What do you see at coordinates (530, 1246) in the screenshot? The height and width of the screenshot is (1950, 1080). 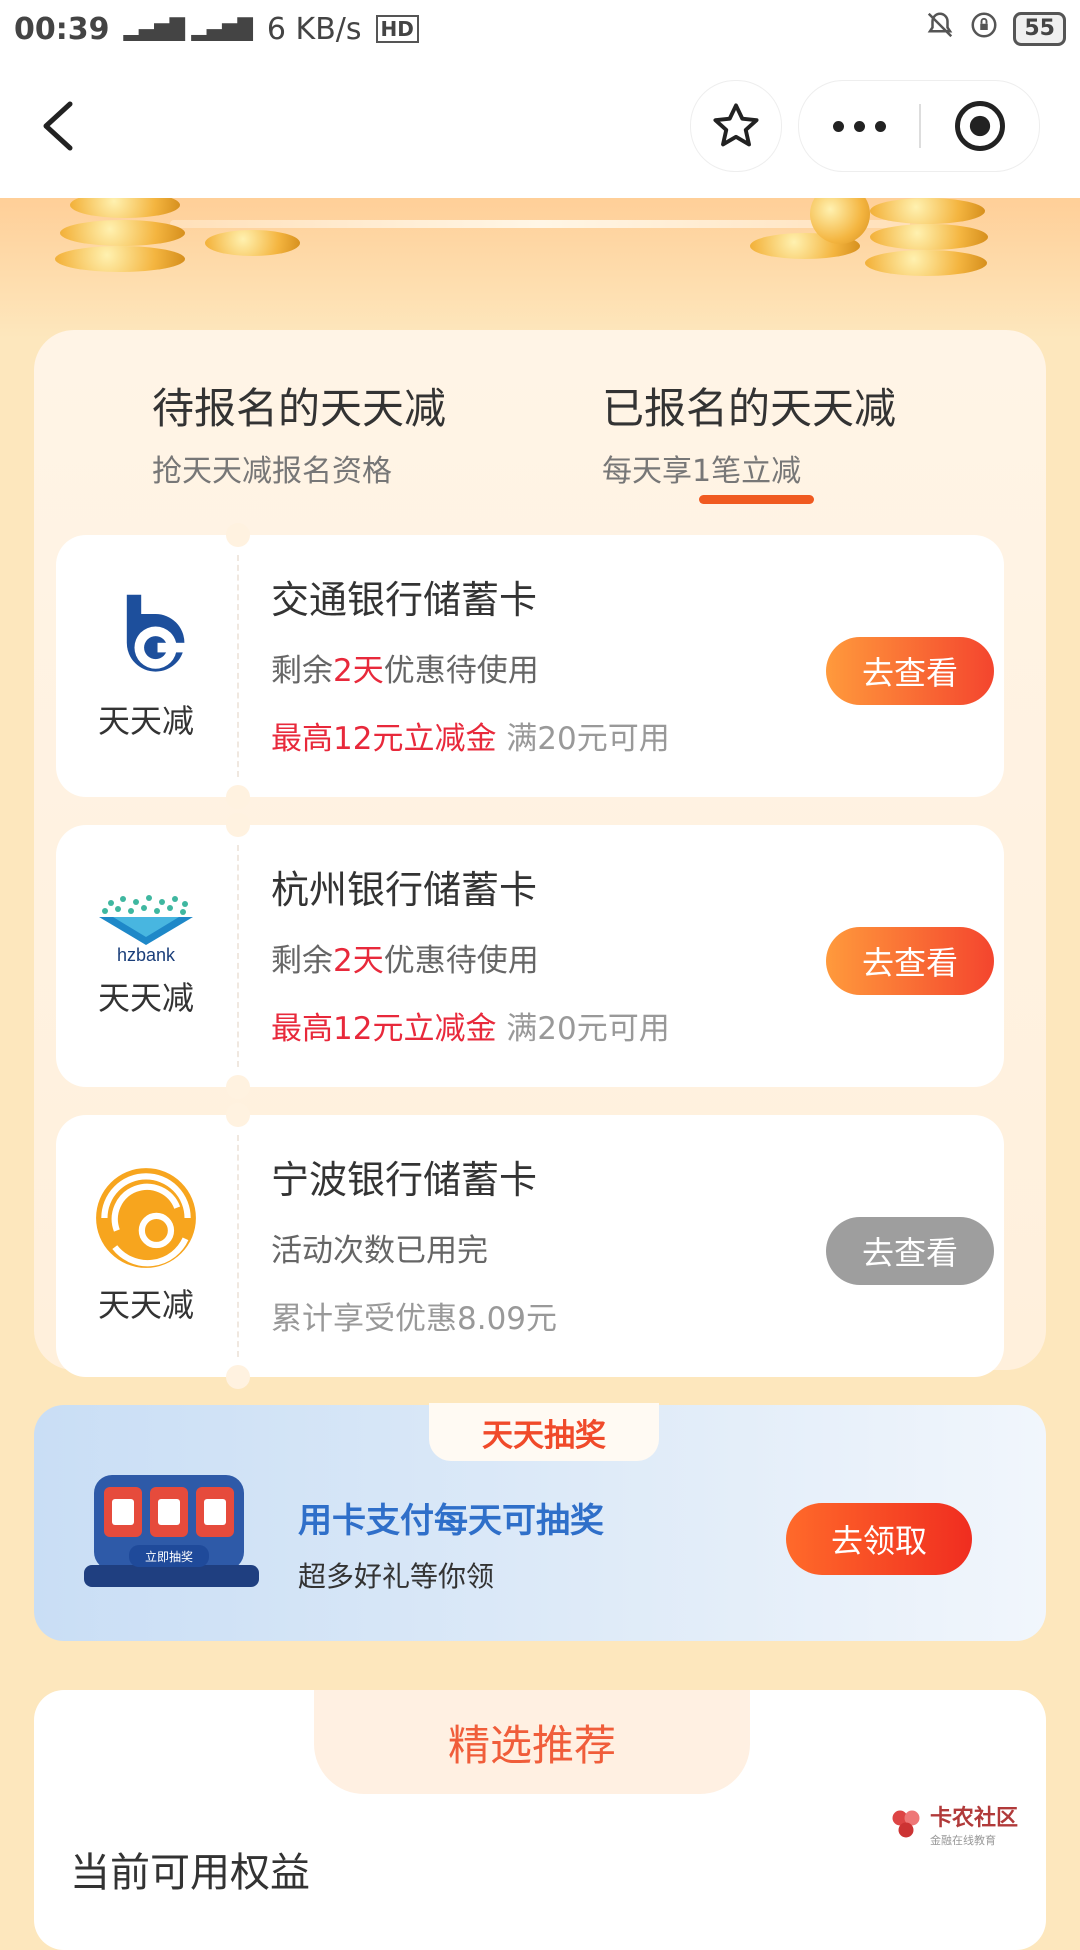 I see `bank-card-nbbank: 天天减 宁波银行储蓄卡 活动次数已用完 累计享受优惠8.09元 去查看` at bounding box center [530, 1246].